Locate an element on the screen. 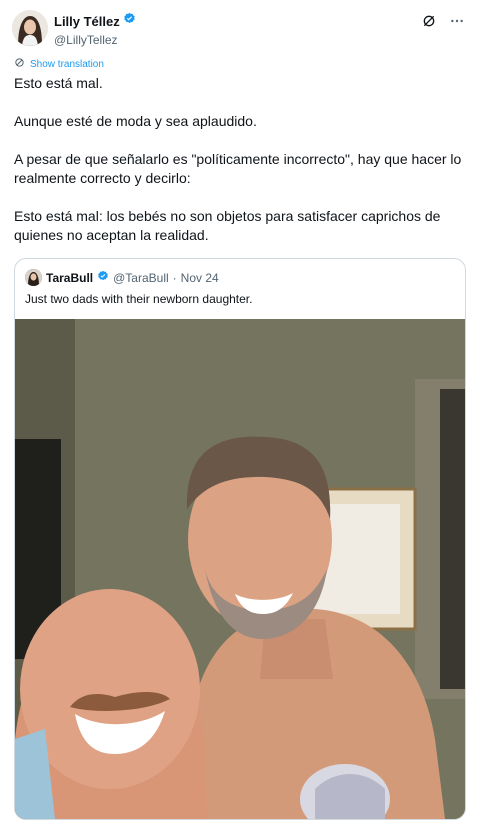 The width and height of the screenshot is (478, 820). author-handle: @LillyTellez is located at coordinates (95, 40).